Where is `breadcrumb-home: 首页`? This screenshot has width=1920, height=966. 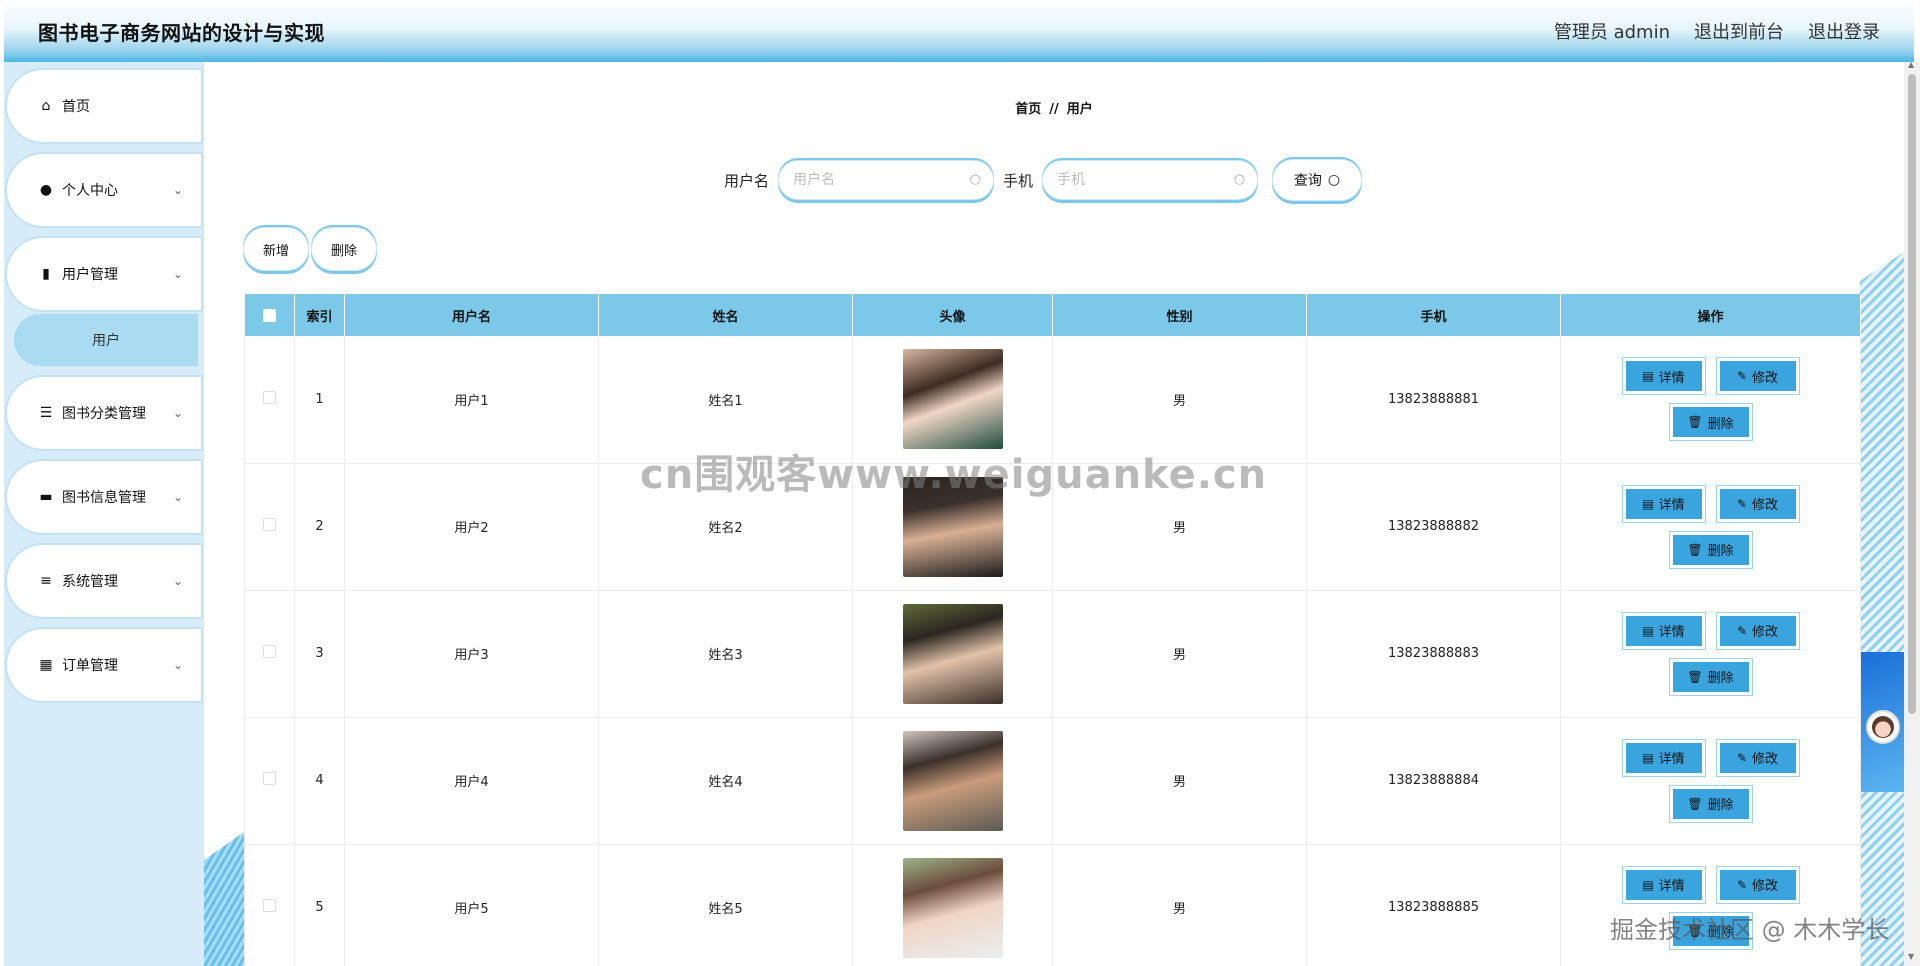 breadcrumb-home: 首页 is located at coordinates (1028, 109).